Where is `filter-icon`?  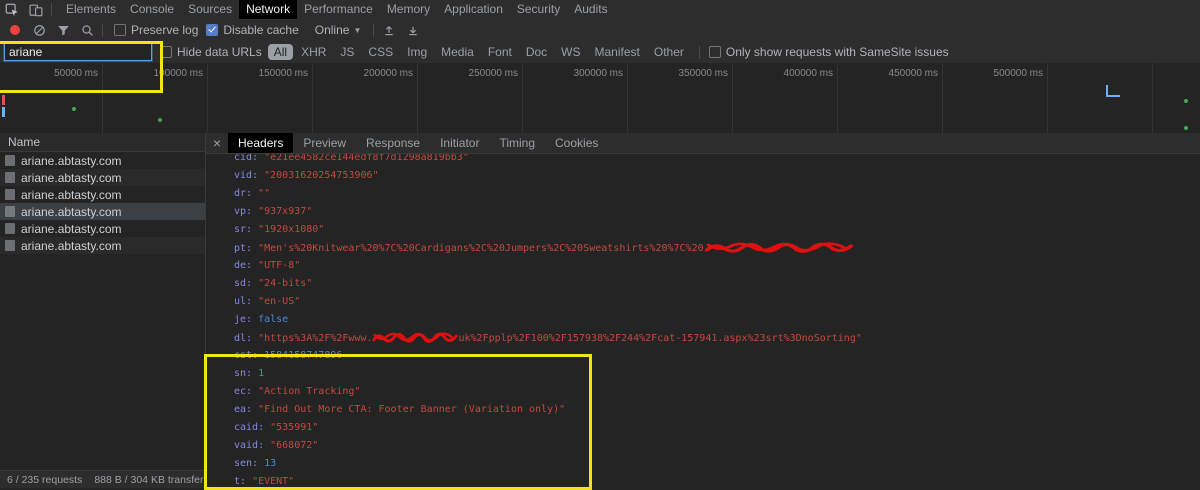
filter-icon is located at coordinates (63, 30).